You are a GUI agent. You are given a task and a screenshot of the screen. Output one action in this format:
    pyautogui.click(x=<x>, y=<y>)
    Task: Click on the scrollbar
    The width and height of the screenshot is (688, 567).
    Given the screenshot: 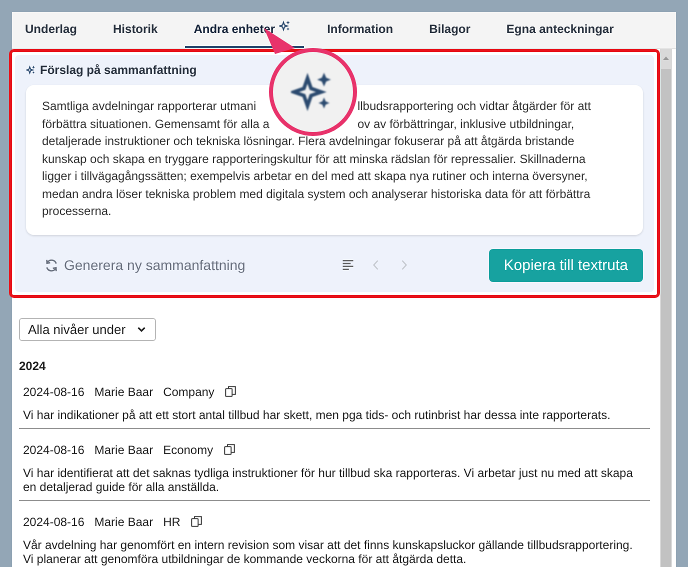 What is the action you would take?
    pyautogui.click(x=666, y=308)
    